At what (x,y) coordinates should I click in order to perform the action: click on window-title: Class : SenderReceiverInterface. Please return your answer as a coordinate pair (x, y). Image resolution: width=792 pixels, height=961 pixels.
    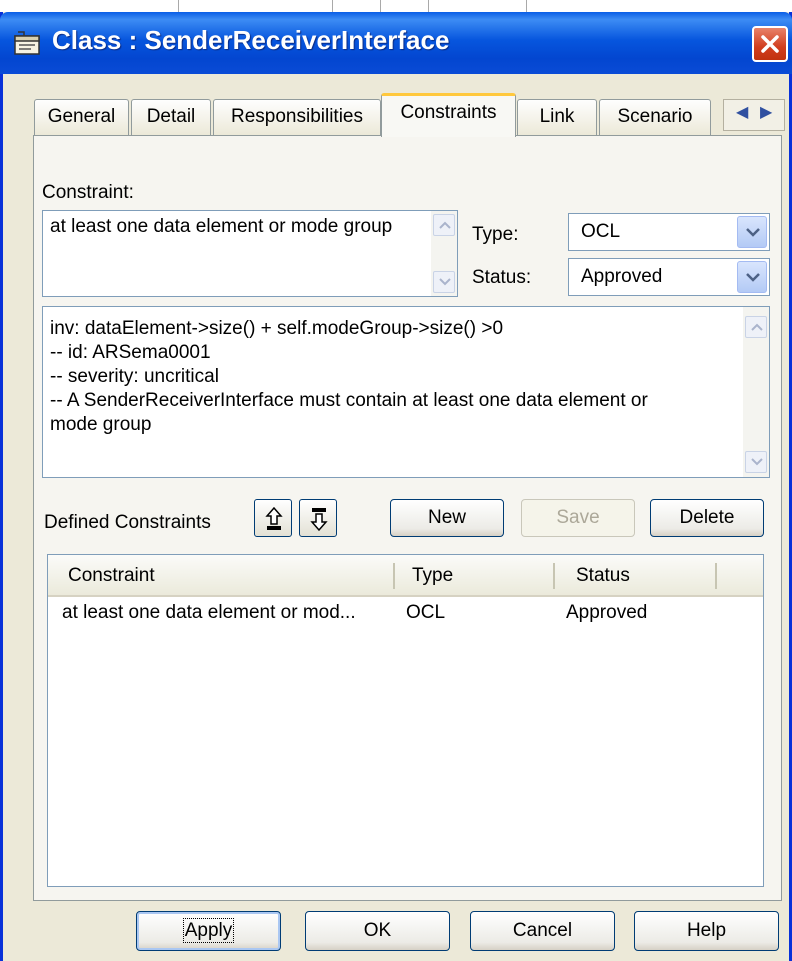
    Looking at the image, I should click on (251, 40).